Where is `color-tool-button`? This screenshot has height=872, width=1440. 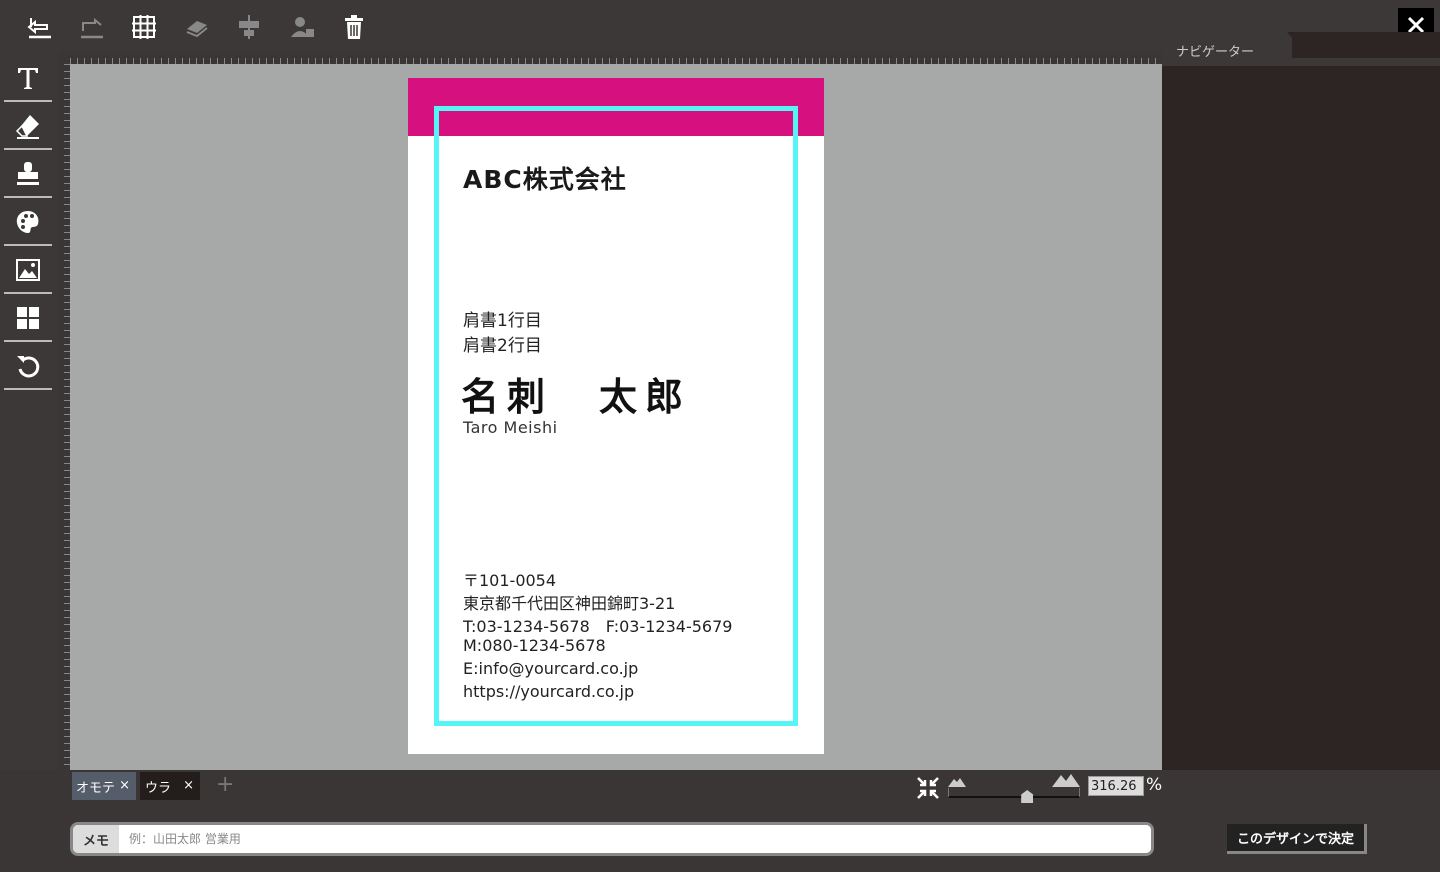 color-tool-button is located at coordinates (28, 223).